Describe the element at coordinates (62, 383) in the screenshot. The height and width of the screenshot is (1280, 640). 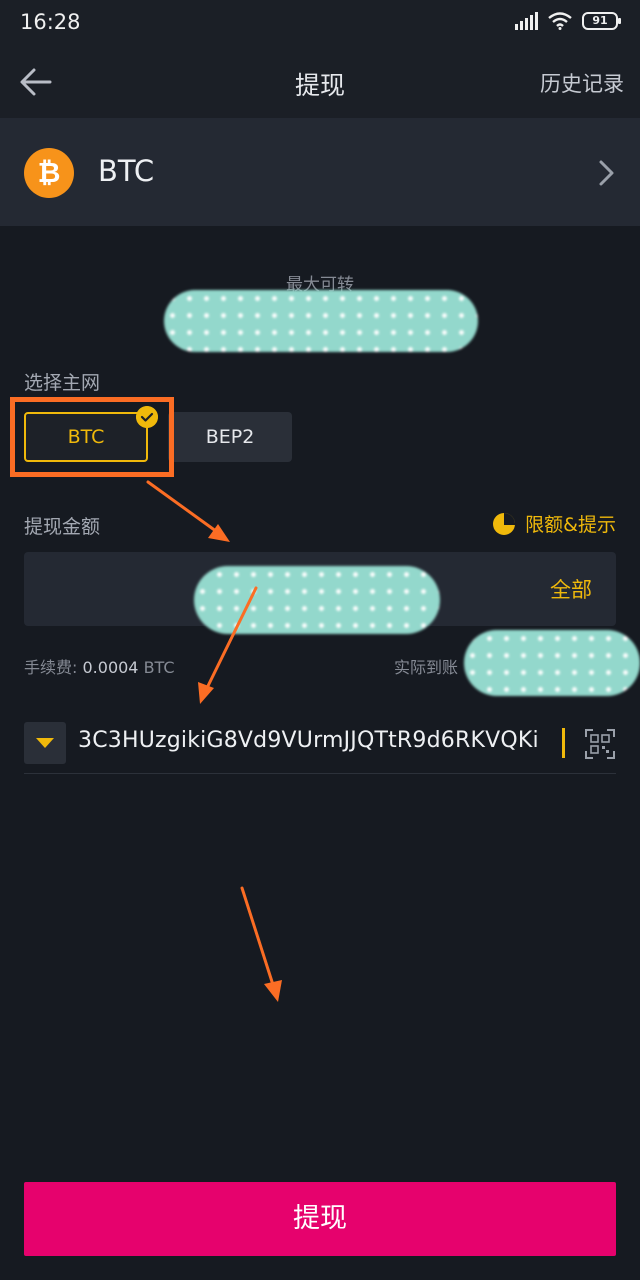
I see `network-label: 选择主网` at that location.